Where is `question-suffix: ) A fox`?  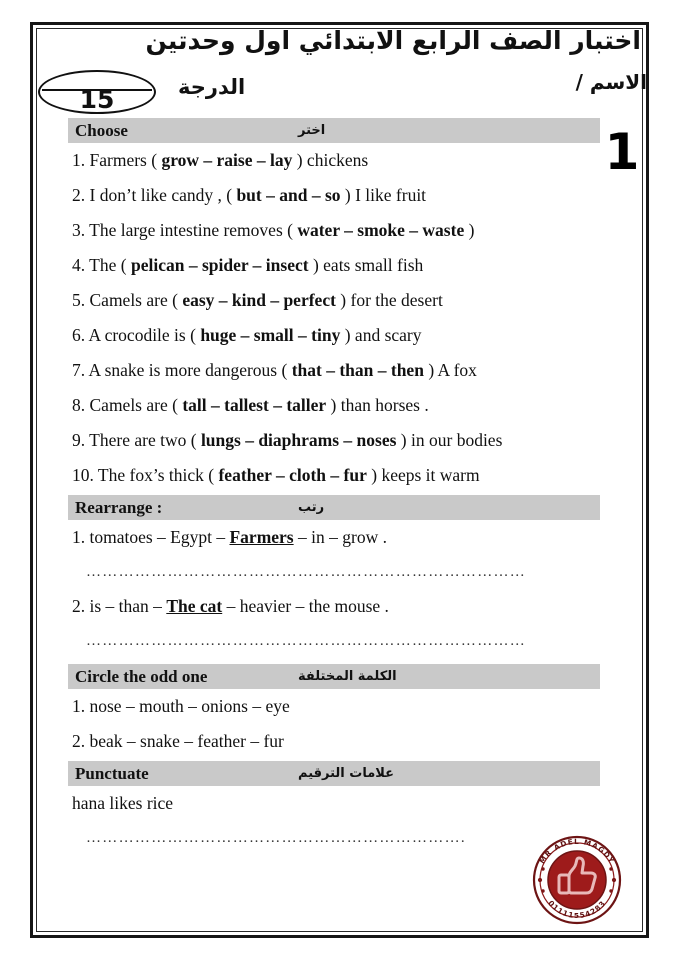 question-suffix: ) A fox is located at coordinates (450, 370).